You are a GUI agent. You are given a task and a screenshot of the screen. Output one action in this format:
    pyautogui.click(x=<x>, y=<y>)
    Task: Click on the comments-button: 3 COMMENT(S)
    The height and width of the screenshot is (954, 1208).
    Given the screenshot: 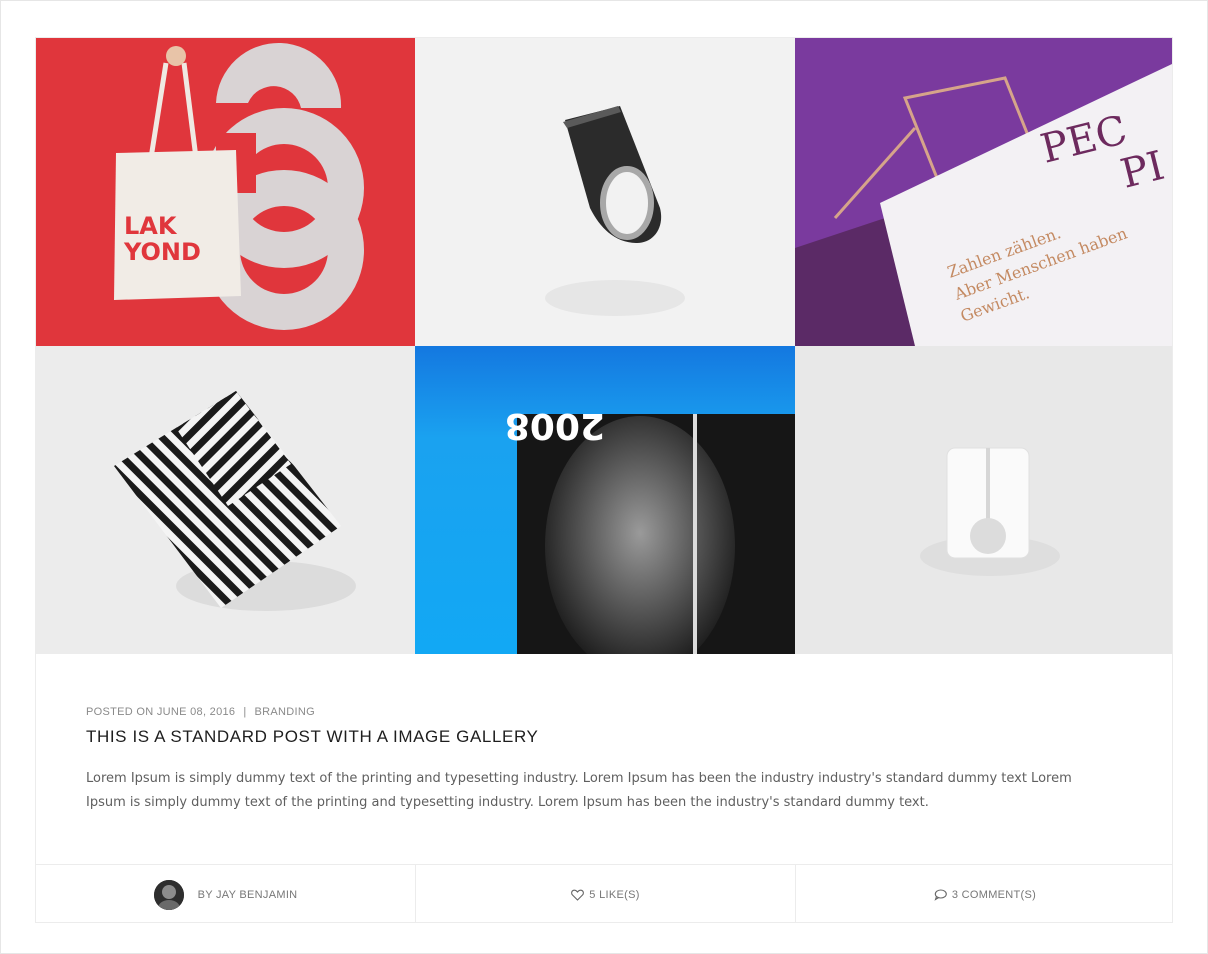 What is the action you would take?
    pyautogui.click(x=984, y=893)
    